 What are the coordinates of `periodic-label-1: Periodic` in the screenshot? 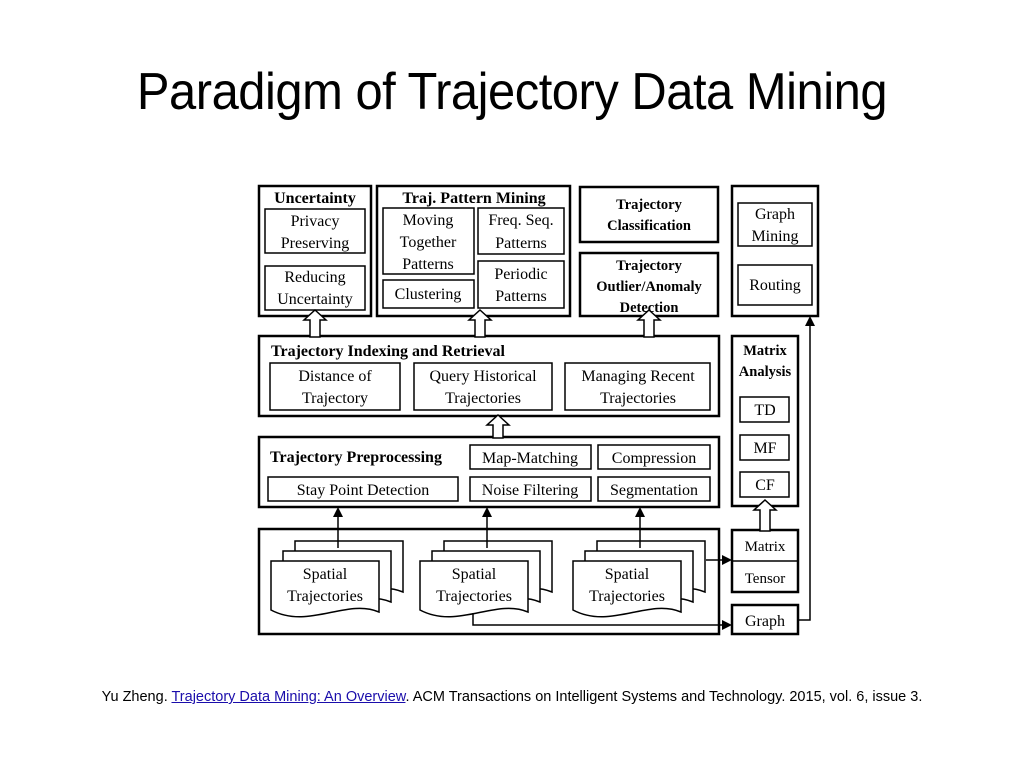 It's located at (520, 274).